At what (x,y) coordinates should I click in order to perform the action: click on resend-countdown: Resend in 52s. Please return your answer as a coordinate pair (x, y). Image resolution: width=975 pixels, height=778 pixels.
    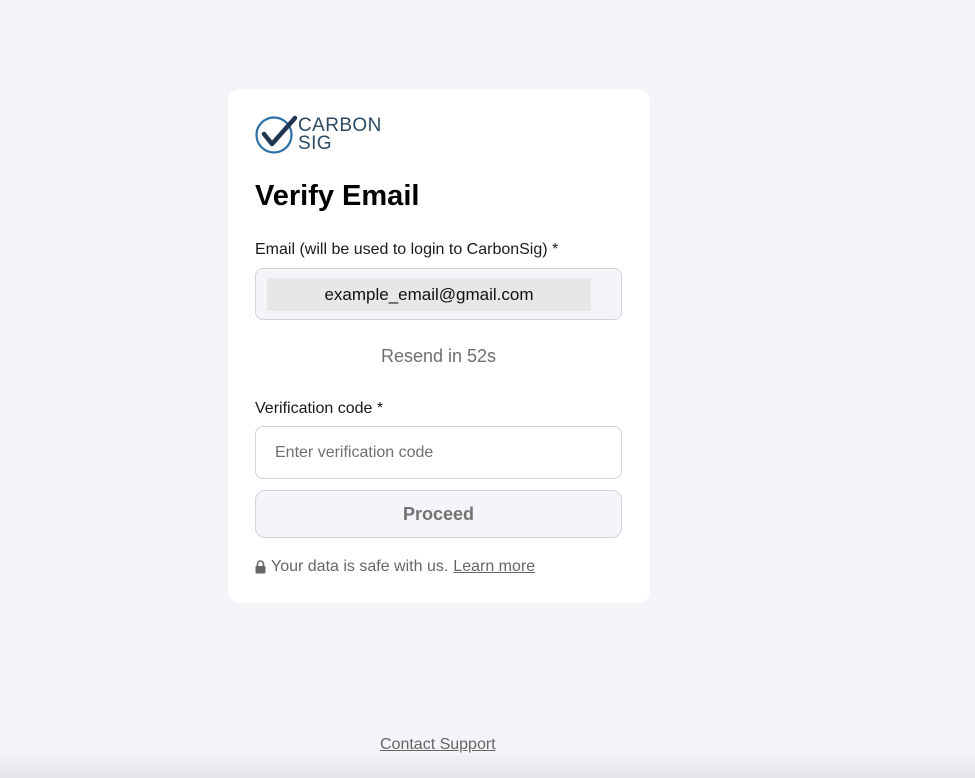
    Looking at the image, I should click on (438, 356).